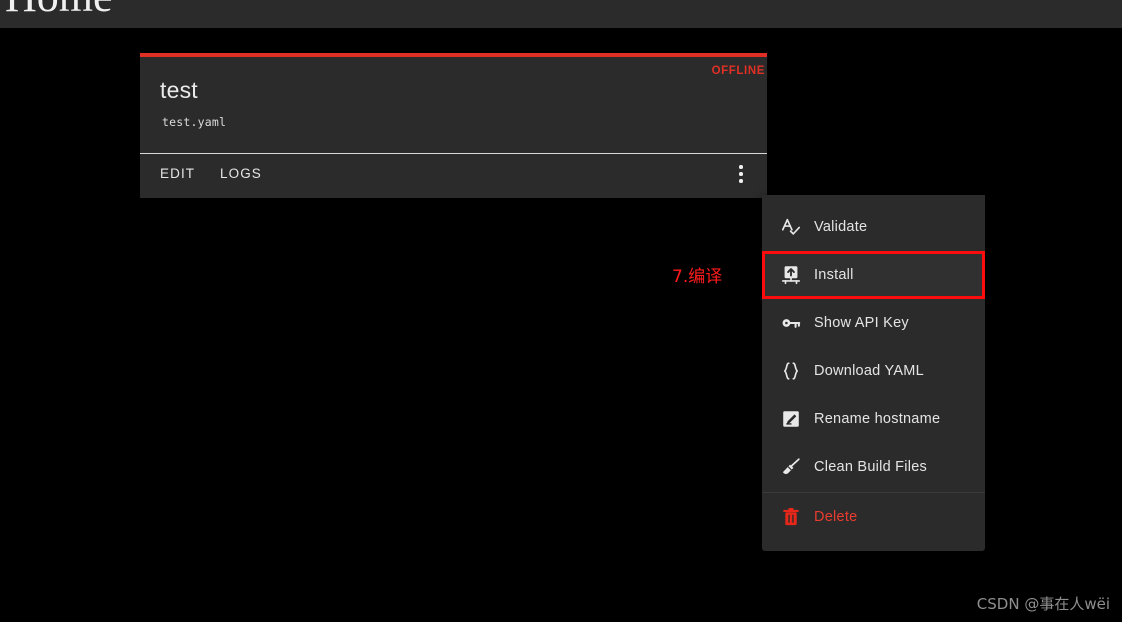 This screenshot has width=1122, height=622. I want to click on node-card-actions: EDIT LOGS, so click(453, 176).